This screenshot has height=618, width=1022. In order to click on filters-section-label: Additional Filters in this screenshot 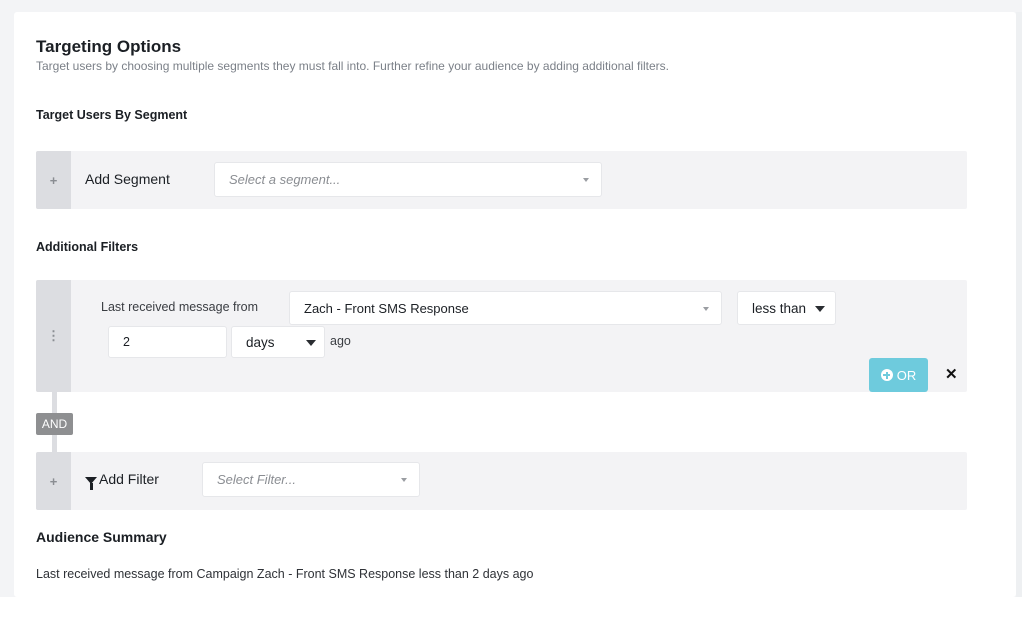, I will do `click(87, 247)`.